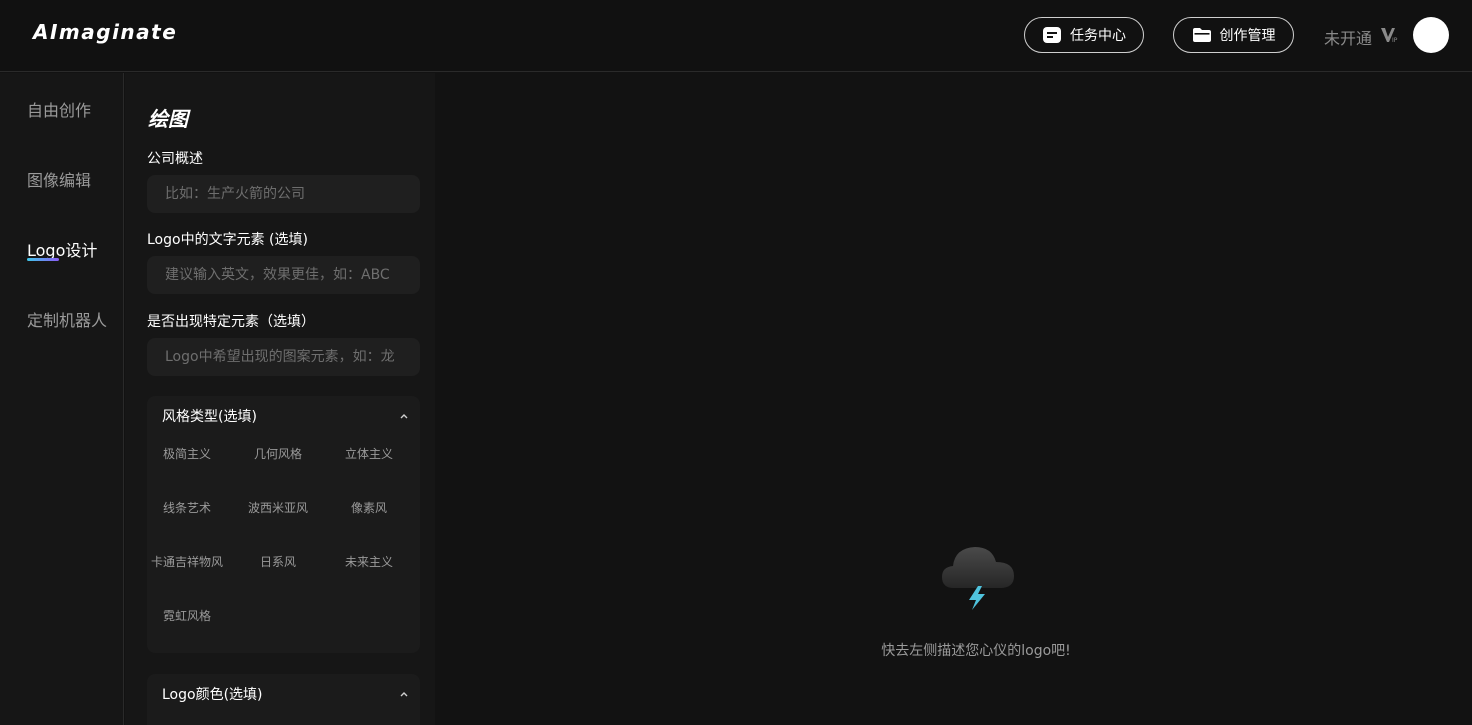  Describe the element at coordinates (59, 109) in the screenshot. I see `nav-item-free-creation: 自由创作` at that location.